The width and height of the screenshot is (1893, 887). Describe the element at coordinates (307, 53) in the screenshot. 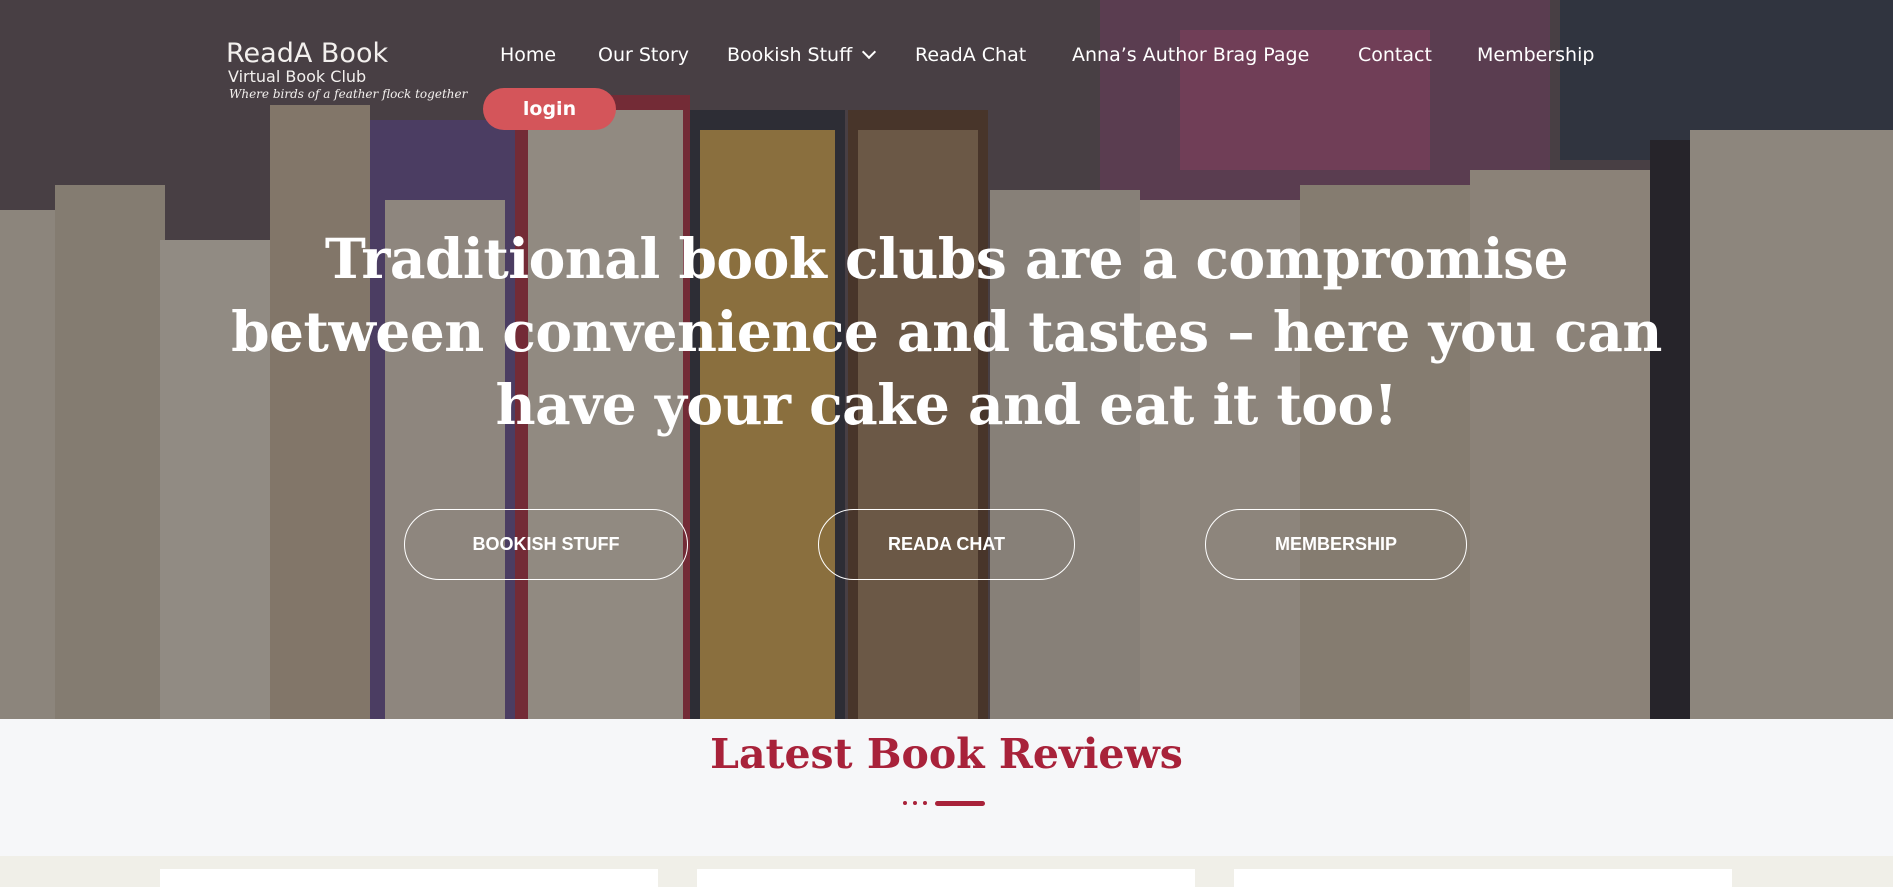

I see `logo-name: ReadA Book` at that location.